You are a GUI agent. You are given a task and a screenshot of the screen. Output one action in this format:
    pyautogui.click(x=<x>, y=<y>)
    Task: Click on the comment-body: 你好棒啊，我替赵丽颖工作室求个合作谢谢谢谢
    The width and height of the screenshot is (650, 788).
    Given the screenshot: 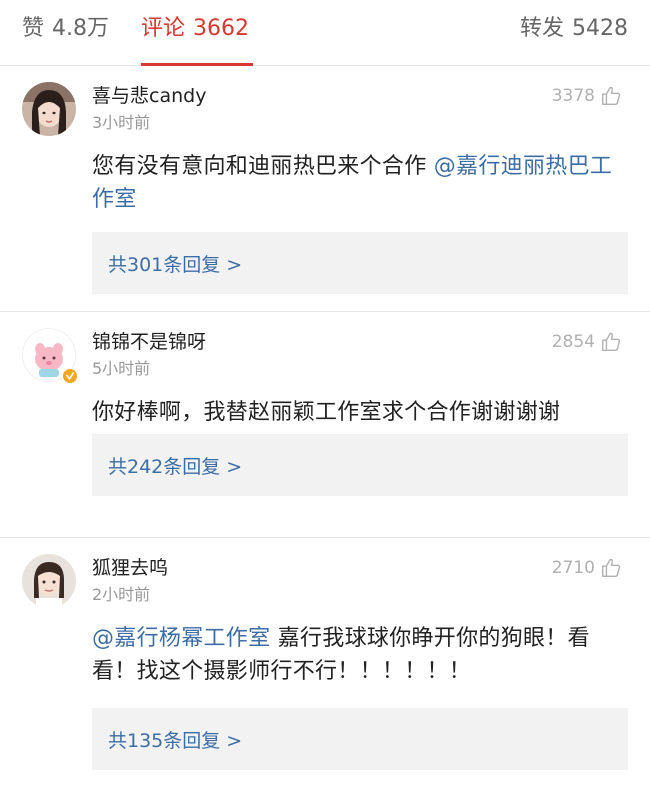 What is the action you would take?
    pyautogui.click(x=326, y=412)
    